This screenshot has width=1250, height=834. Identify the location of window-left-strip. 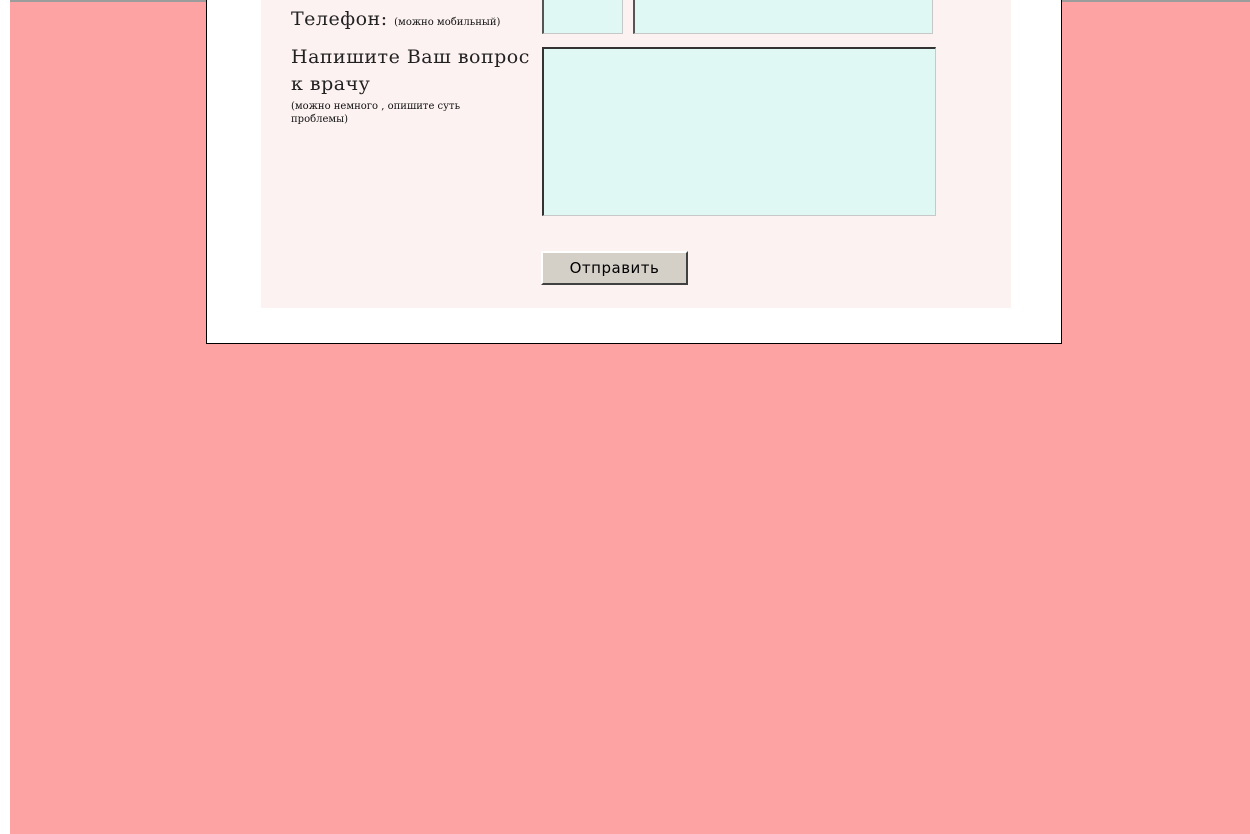
(5, 417).